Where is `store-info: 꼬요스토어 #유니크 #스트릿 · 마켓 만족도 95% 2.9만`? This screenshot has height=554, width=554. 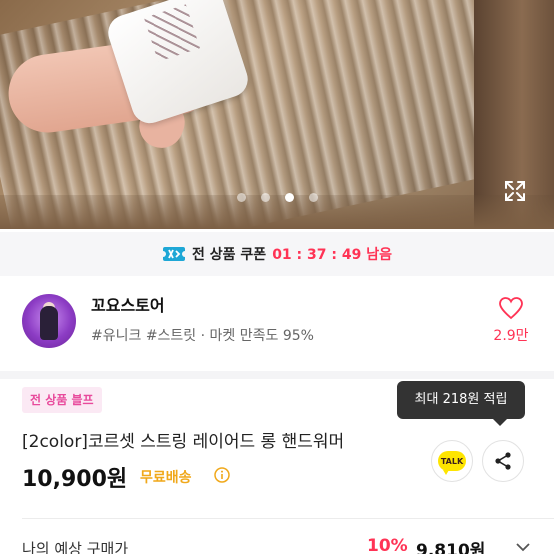 store-info: 꼬요스토어 #유니크 #스트릿 · 마켓 만족도 95% 2.9만 is located at coordinates (277, 323).